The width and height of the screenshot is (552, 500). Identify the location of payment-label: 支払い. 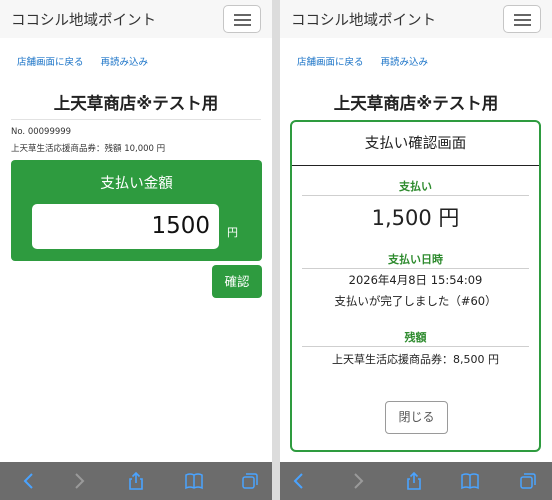
(415, 187).